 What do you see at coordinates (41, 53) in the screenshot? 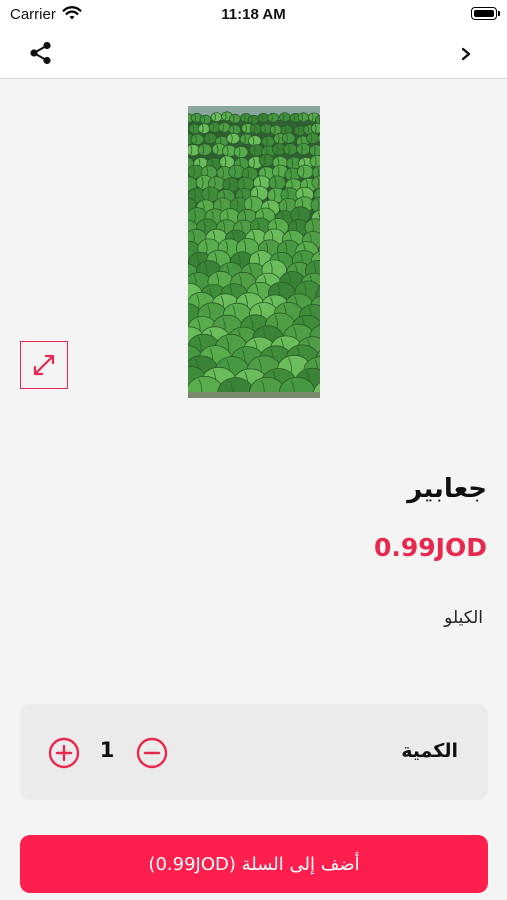
I see `share-icon` at bounding box center [41, 53].